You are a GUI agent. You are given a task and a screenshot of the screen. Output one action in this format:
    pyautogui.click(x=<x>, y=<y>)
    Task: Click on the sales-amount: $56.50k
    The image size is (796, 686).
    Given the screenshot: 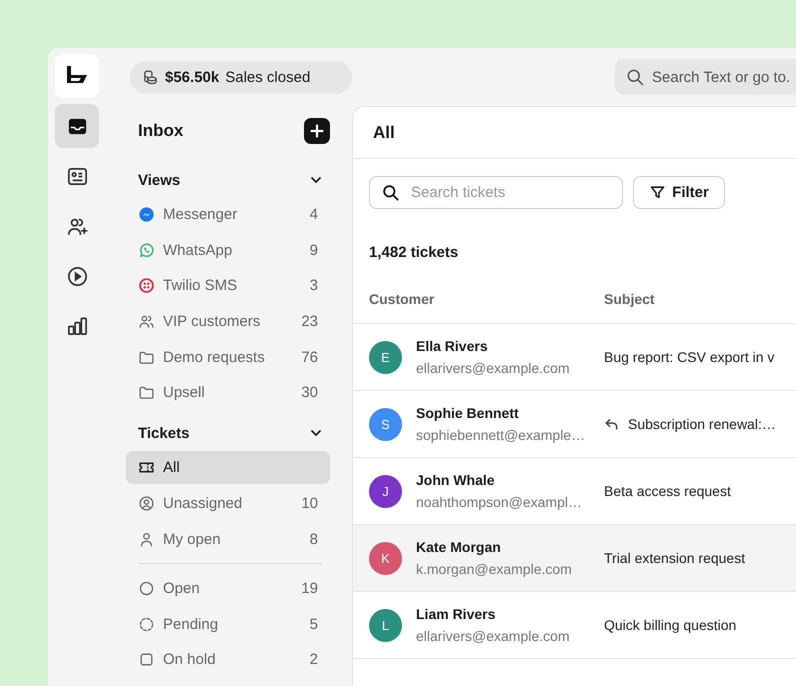 What is the action you would take?
    pyautogui.click(x=192, y=77)
    